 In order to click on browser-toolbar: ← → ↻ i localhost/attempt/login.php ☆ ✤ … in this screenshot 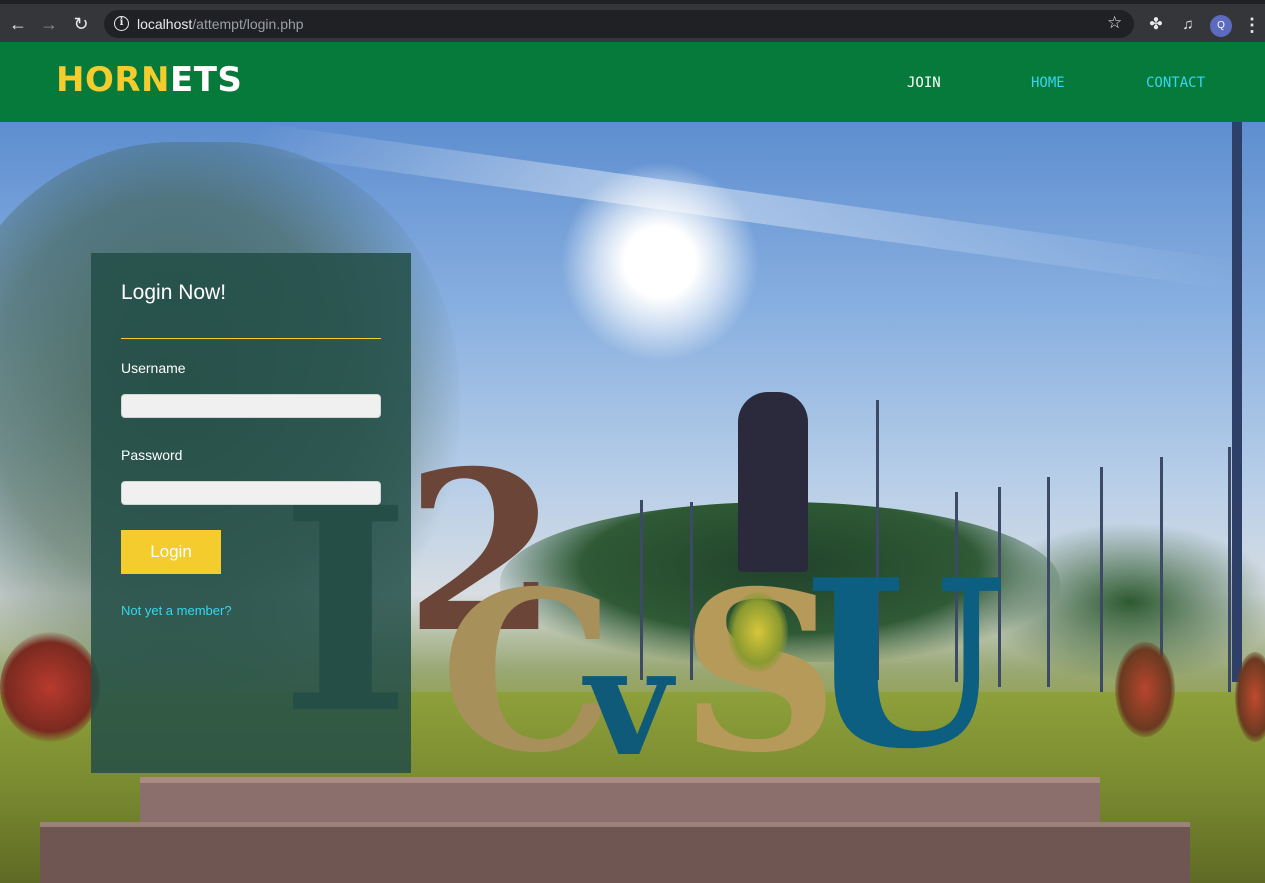, I will do `click(632, 21)`.